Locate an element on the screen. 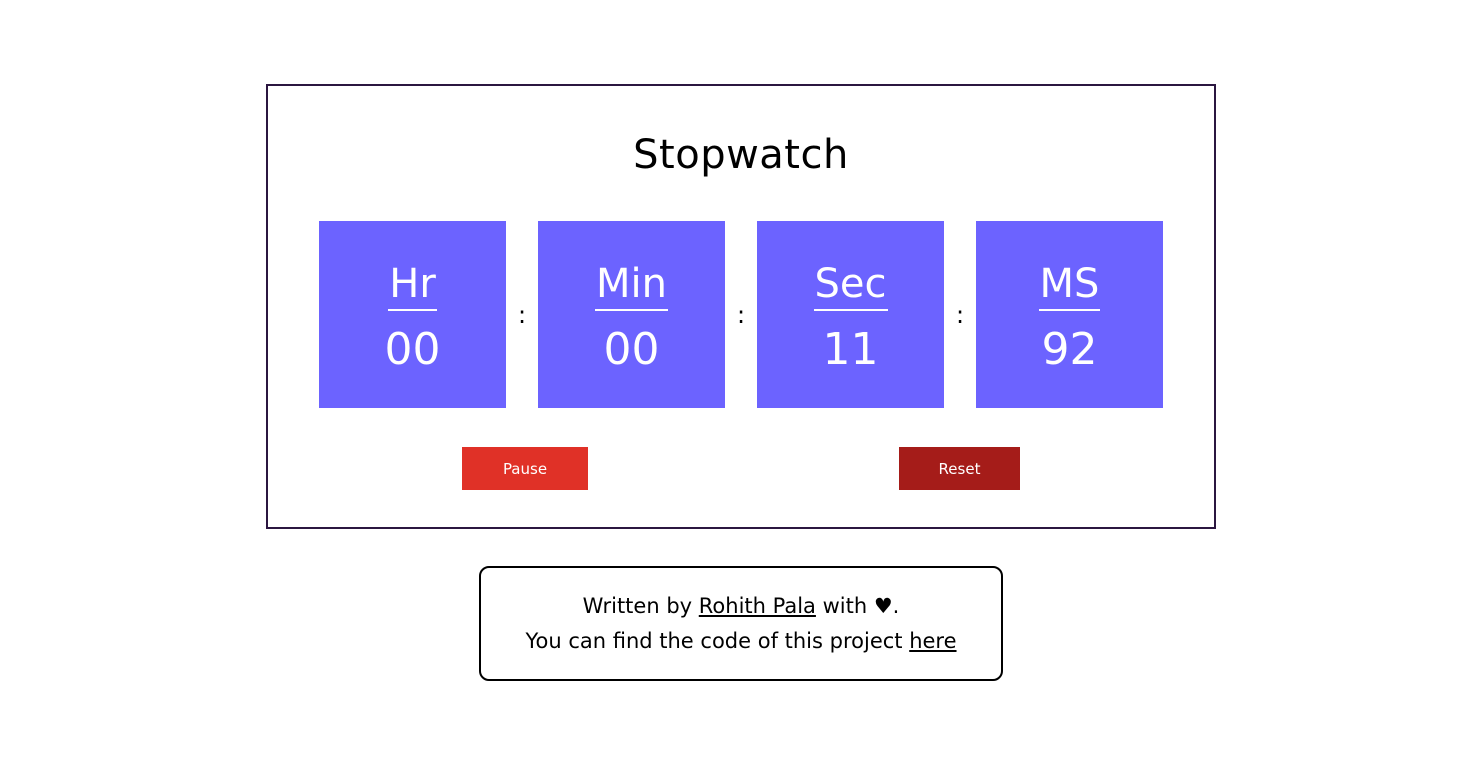  minutes-label: Min is located at coordinates (631, 285).